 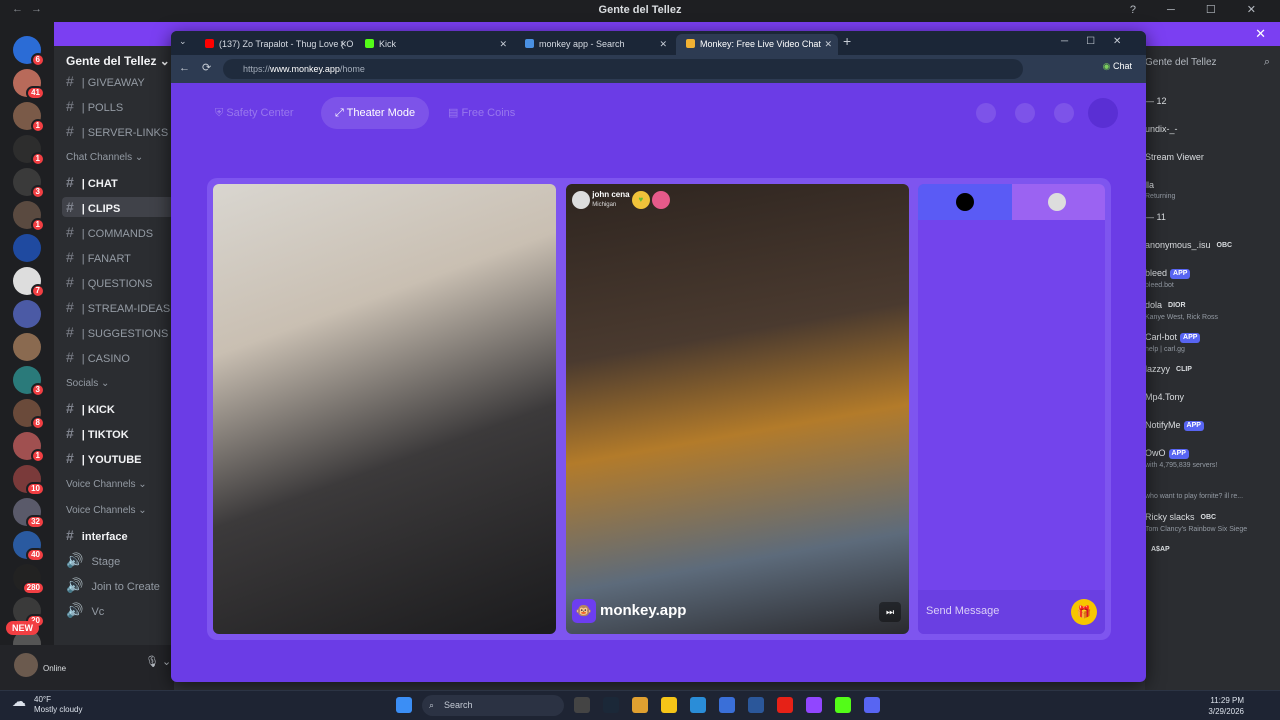 What do you see at coordinates (847, 41) in the screenshot?
I see `new-tab-icon: +` at bounding box center [847, 41].